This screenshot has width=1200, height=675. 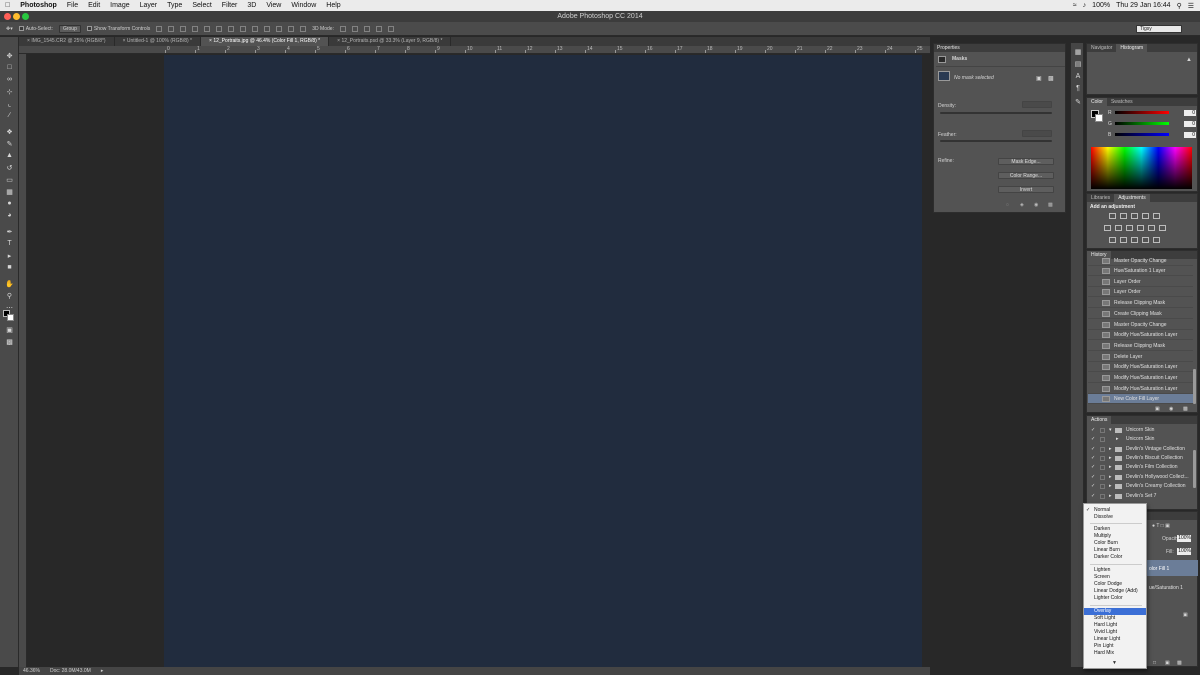 What do you see at coordinates (1145, 240) in the screenshot?
I see `gradient-map-icon` at bounding box center [1145, 240].